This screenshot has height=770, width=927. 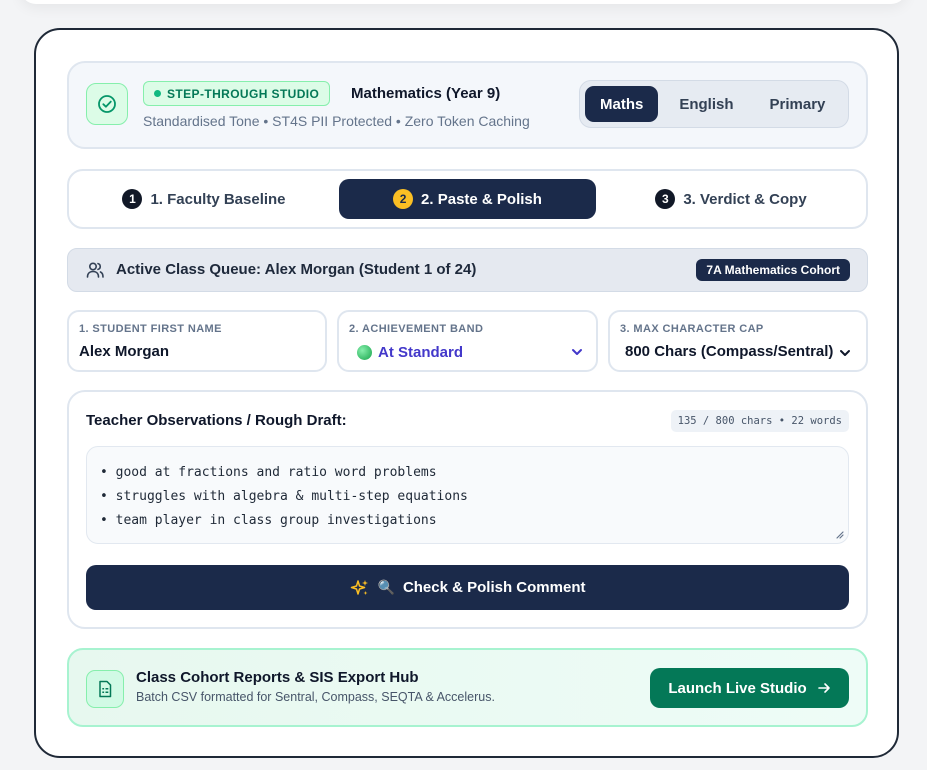 I want to click on band-indicator-icon, so click(x=364, y=352).